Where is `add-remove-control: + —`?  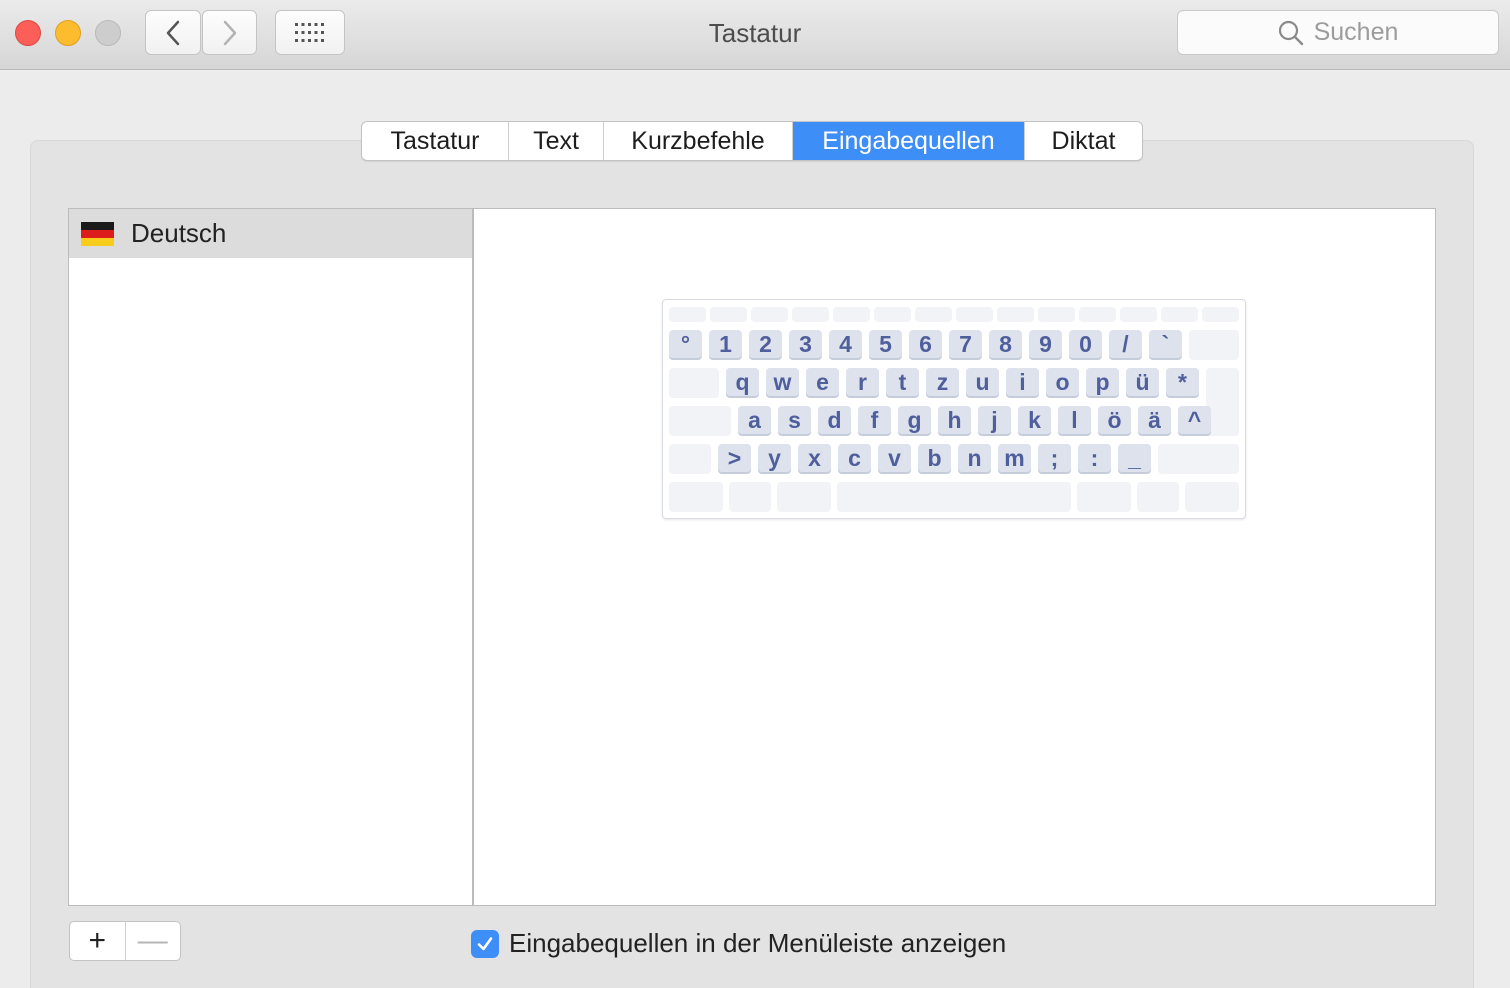 add-remove-control: + — is located at coordinates (125, 941).